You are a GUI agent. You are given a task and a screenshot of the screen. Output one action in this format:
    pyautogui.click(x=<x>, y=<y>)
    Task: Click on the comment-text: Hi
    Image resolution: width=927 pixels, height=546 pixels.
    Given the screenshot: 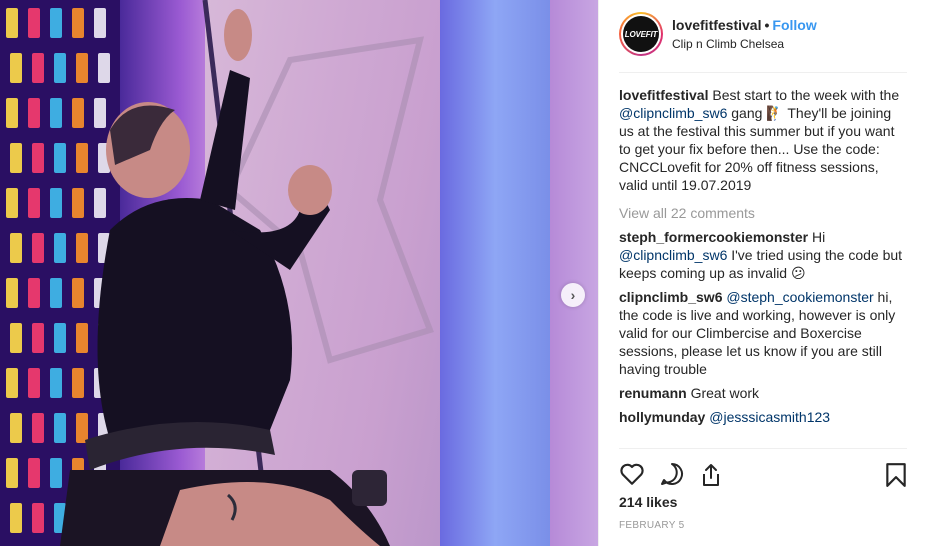 What is the action you would take?
    pyautogui.click(x=817, y=237)
    